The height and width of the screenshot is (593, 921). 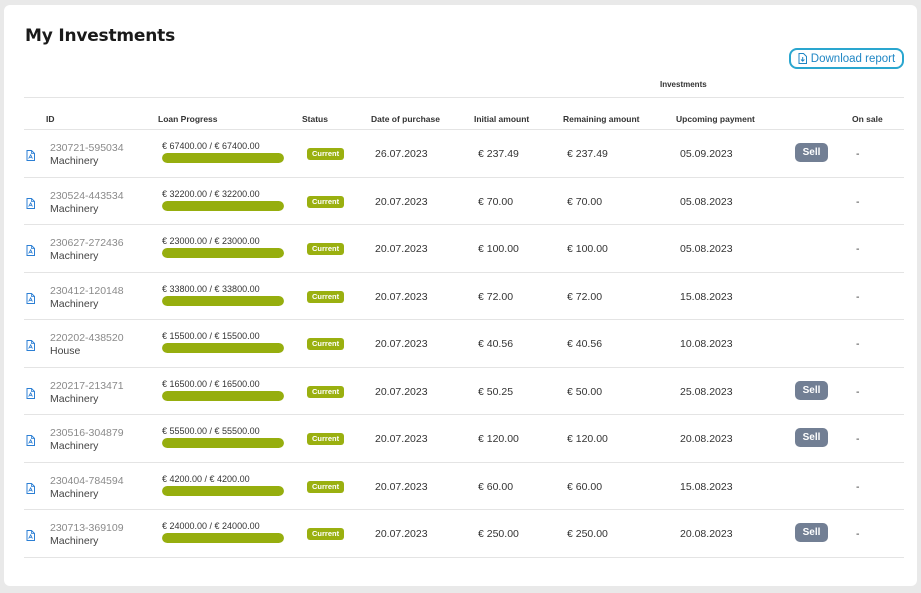 I want to click on download-report-label: Download report, so click(x=853, y=58).